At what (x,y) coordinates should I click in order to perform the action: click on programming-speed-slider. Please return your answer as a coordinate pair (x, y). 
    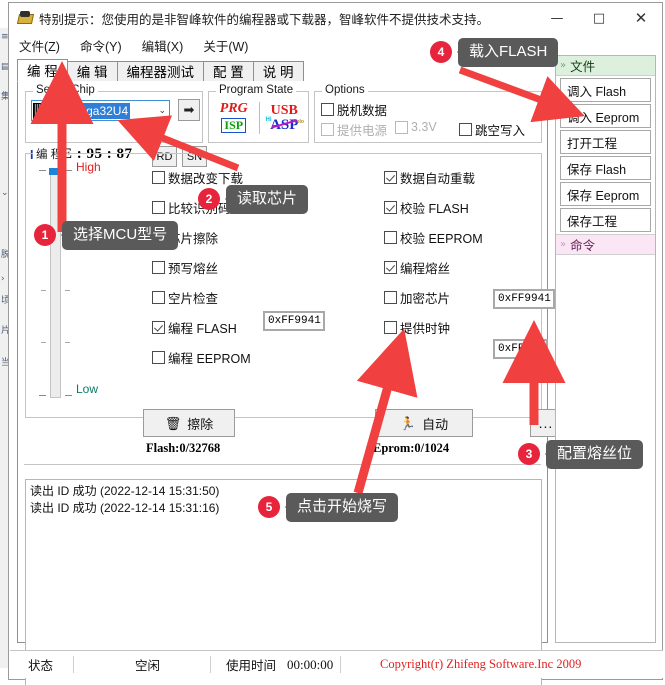
    Looking at the image, I should click on (57, 282).